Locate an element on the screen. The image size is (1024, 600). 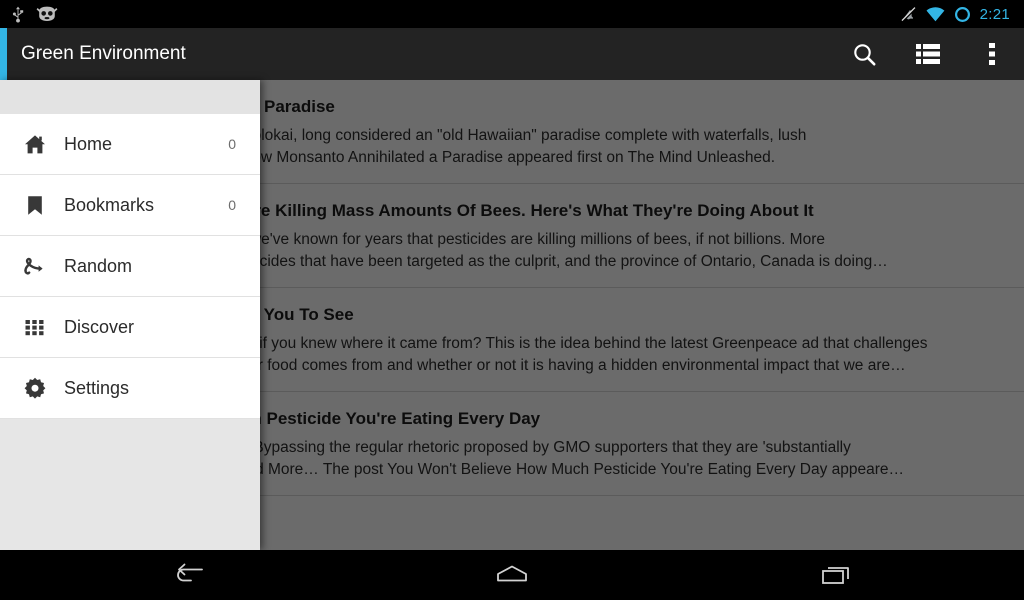
app-accent-bar is located at coordinates (3, 54).